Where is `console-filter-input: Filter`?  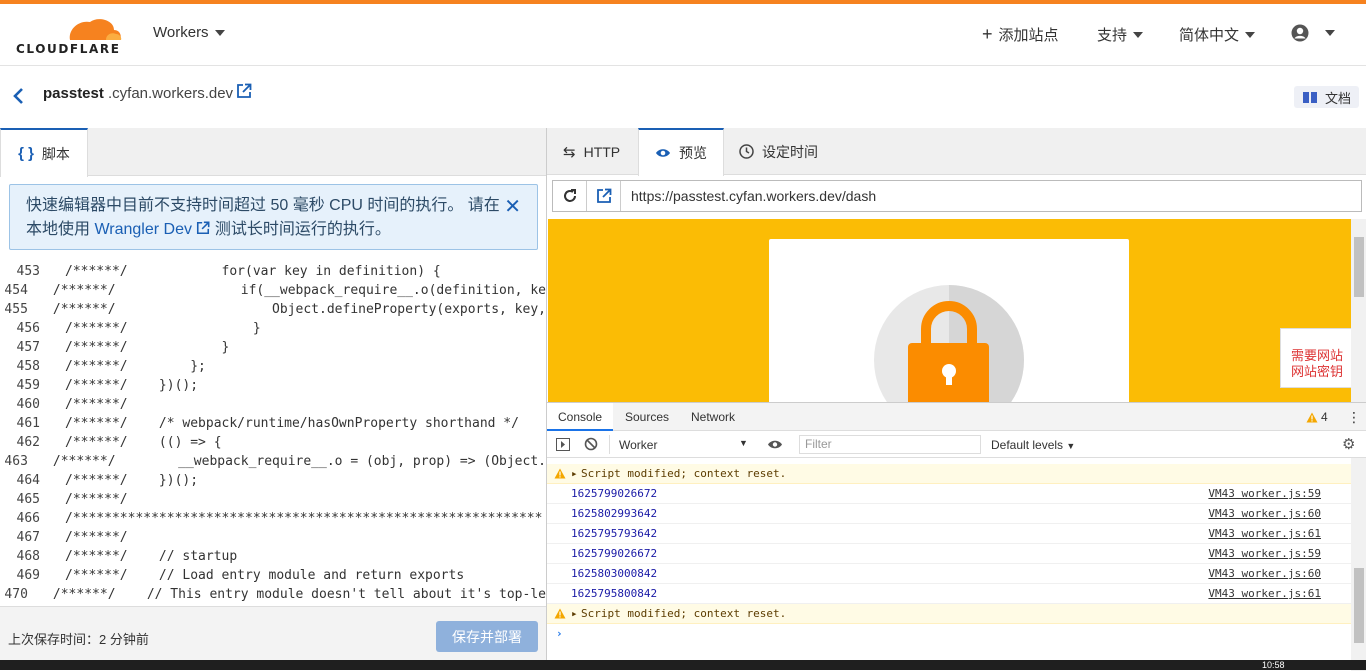
console-filter-input: Filter is located at coordinates (890, 444).